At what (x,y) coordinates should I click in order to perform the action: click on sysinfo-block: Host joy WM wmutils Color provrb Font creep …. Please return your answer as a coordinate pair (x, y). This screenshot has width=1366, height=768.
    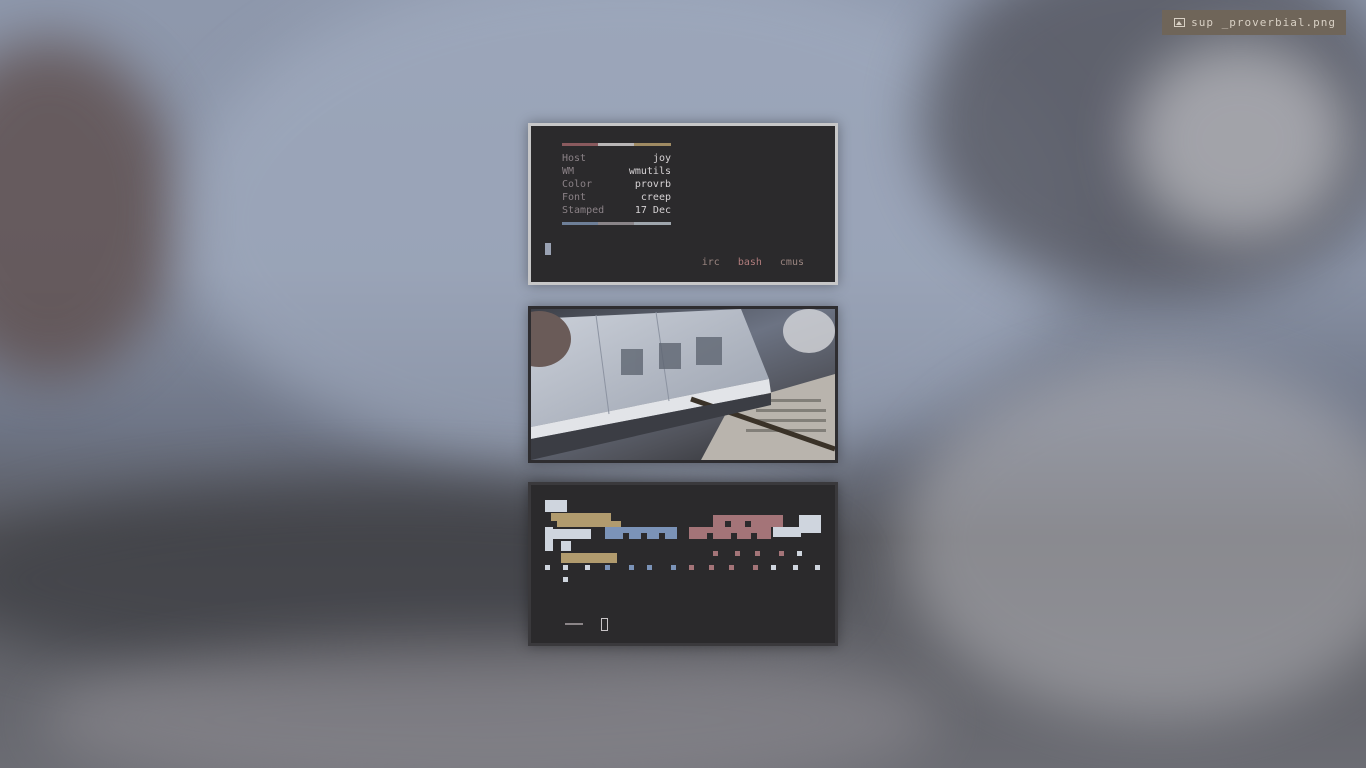
    Looking at the image, I should click on (616, 184).